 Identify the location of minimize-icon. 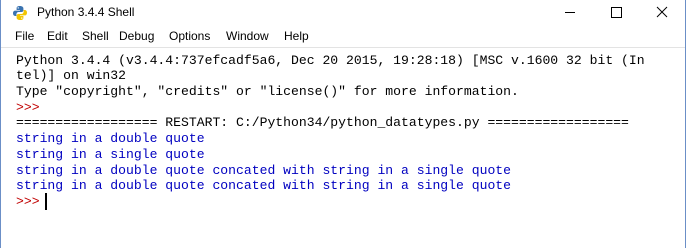
(570, 12).